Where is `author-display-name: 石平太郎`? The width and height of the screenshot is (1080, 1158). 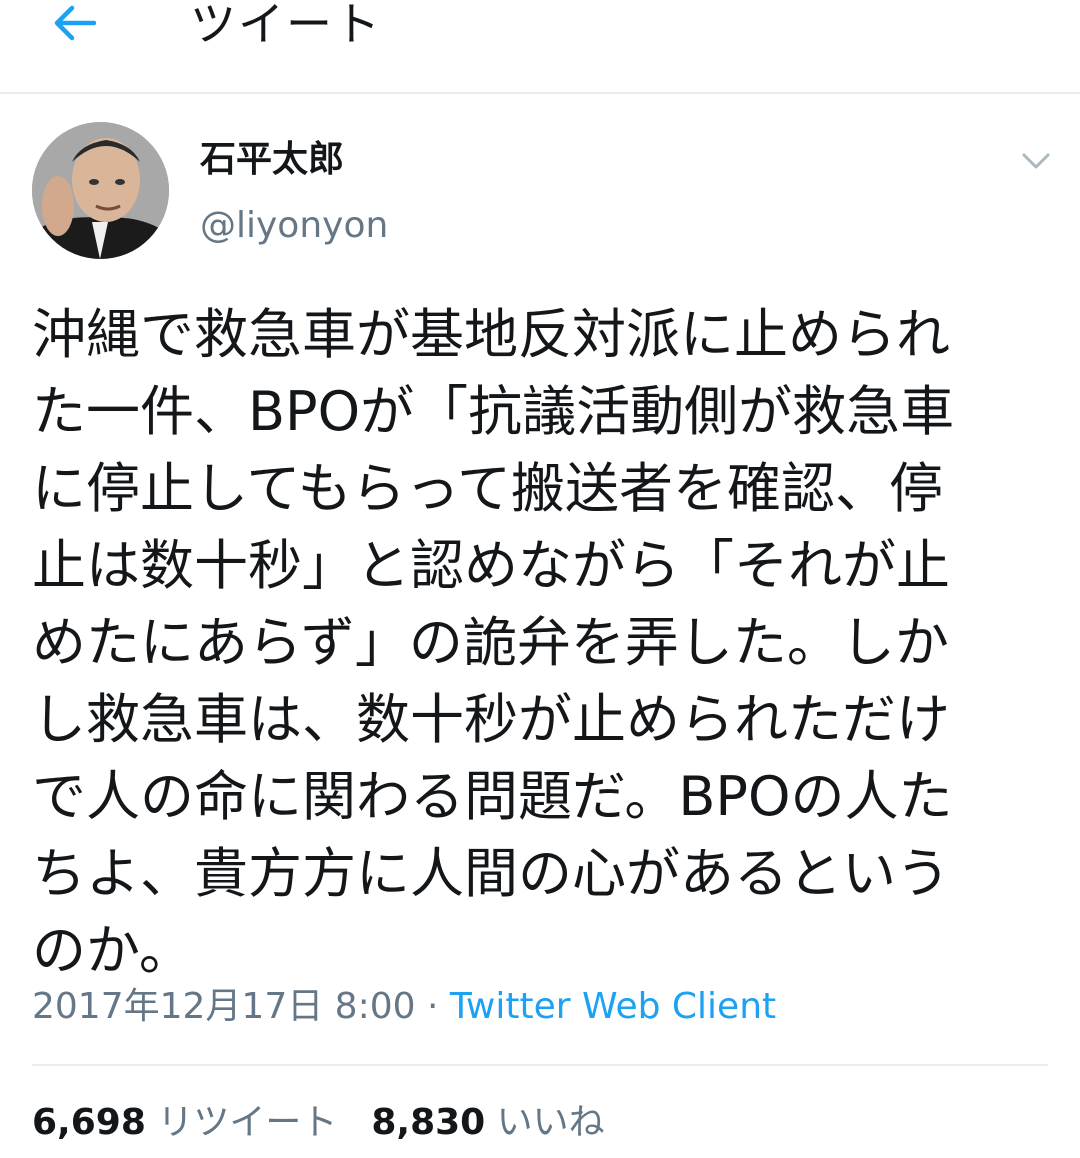 author-display-name: 石平太郎 is located at coordinates (272, 160).